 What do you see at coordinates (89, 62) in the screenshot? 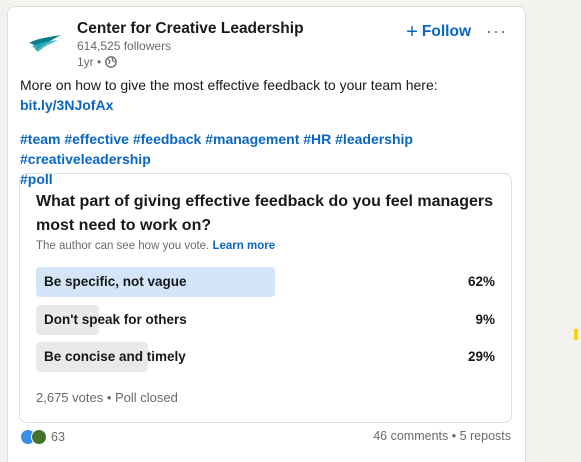
I see `post-time: 1yr •` at bounding box center [89, 62].